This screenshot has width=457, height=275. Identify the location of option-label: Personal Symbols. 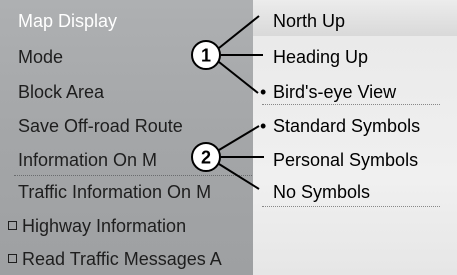
(346, 160).